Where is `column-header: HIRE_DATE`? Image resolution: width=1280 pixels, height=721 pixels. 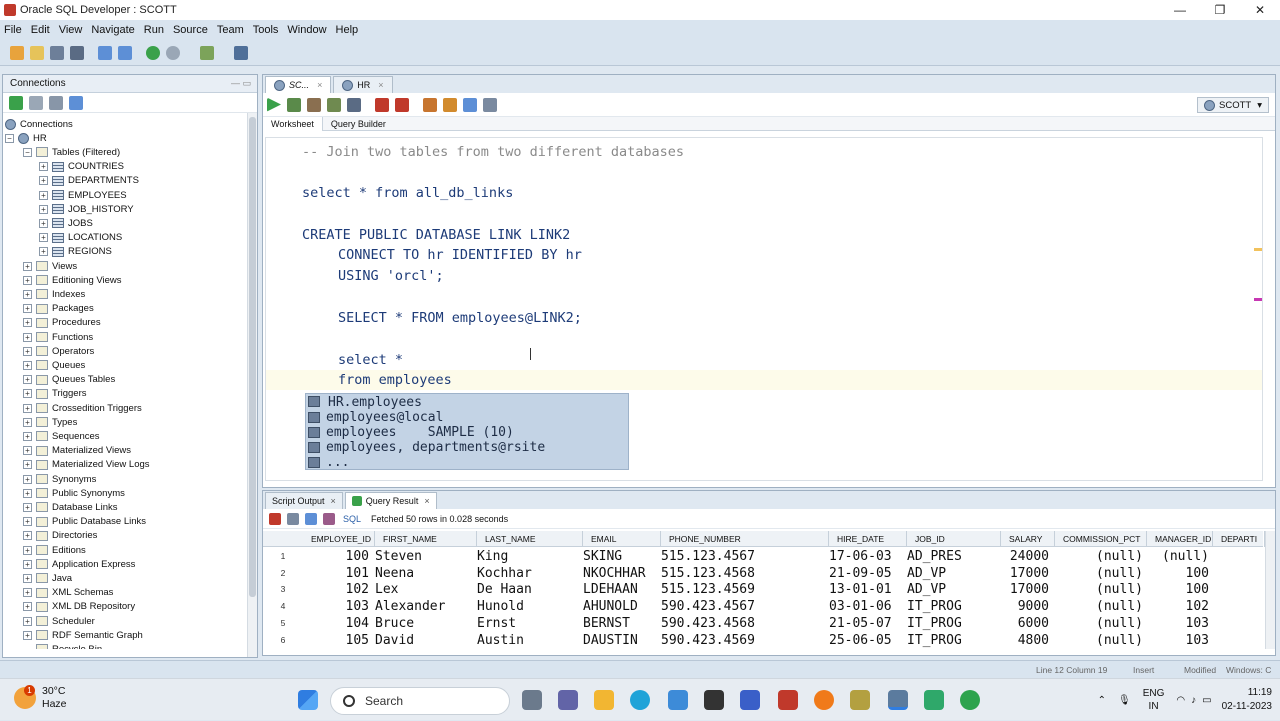 column-header: HIRE_DATE is located at coordinates (868, 539).